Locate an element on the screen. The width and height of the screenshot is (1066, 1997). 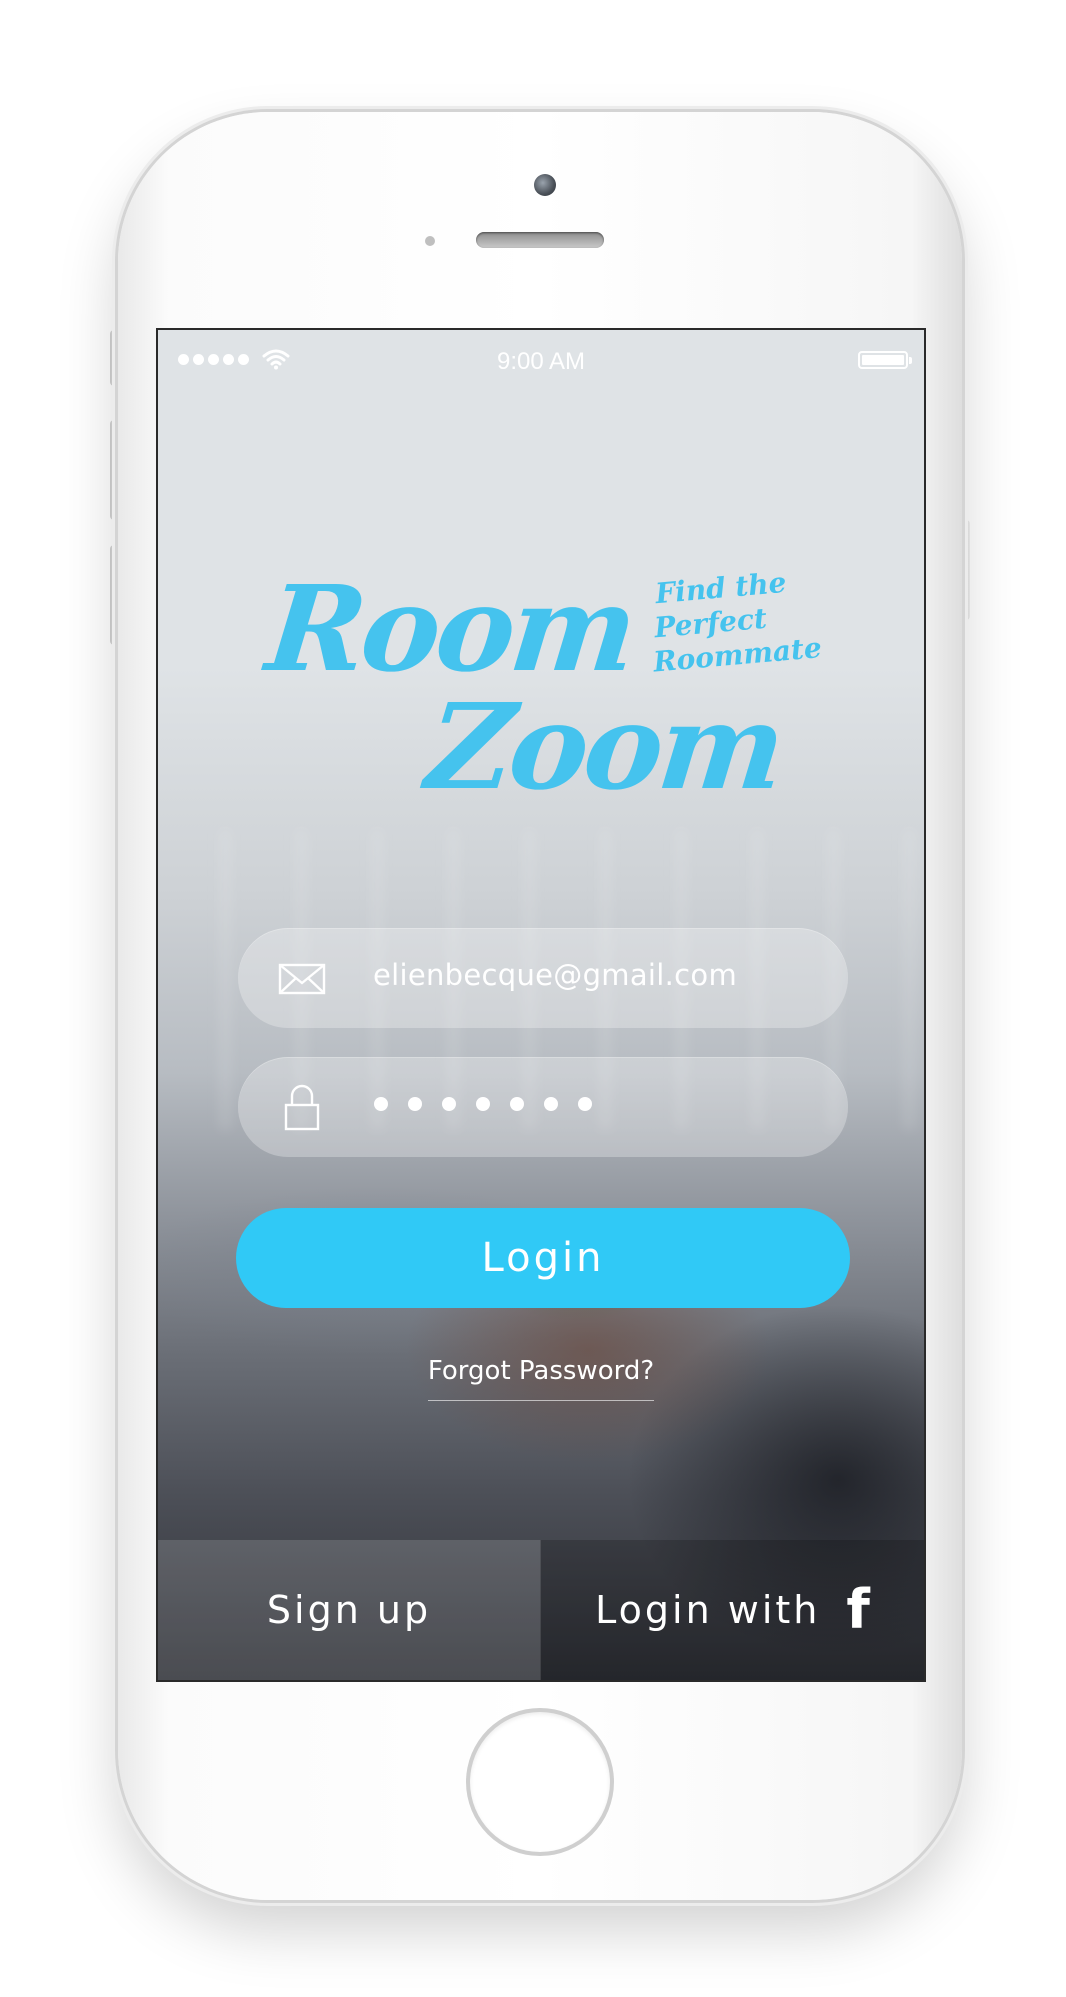
status-time: 9:00 AM is located at coordinates (541, 361).